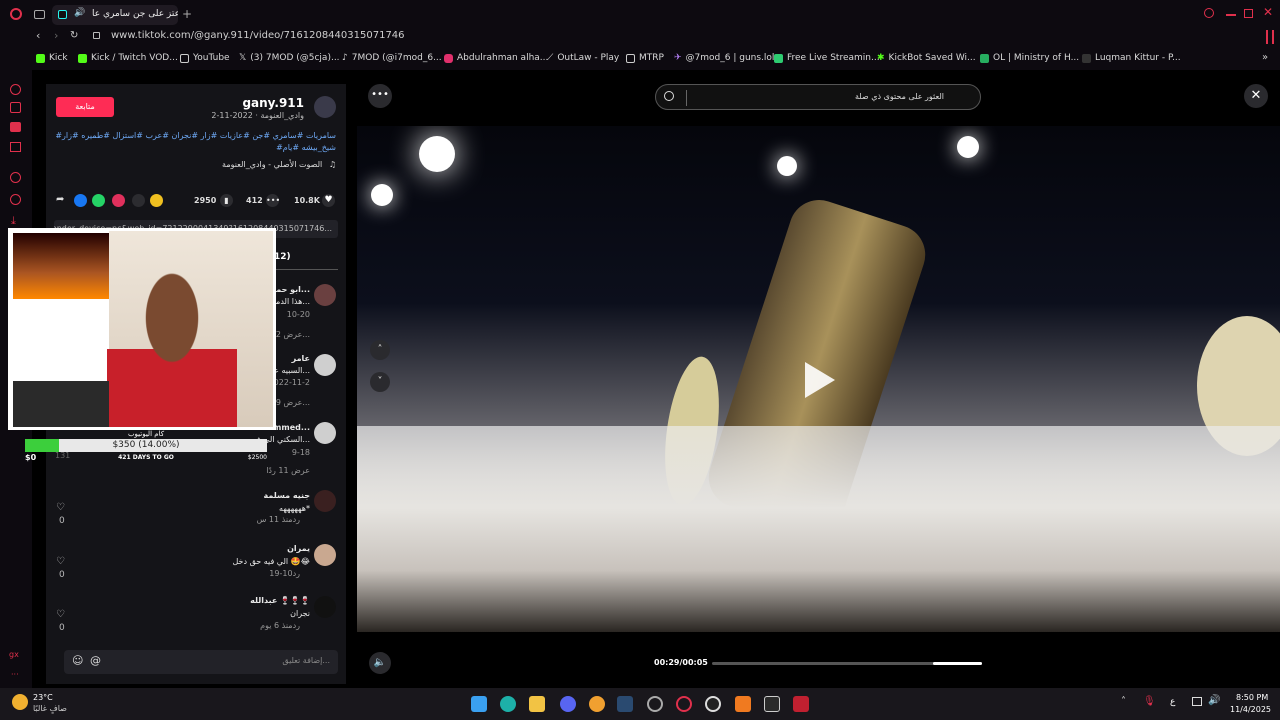 The width and height of the screenshot is (1280, 720). I want to click on comment-author: عامر, so click(301, 358).